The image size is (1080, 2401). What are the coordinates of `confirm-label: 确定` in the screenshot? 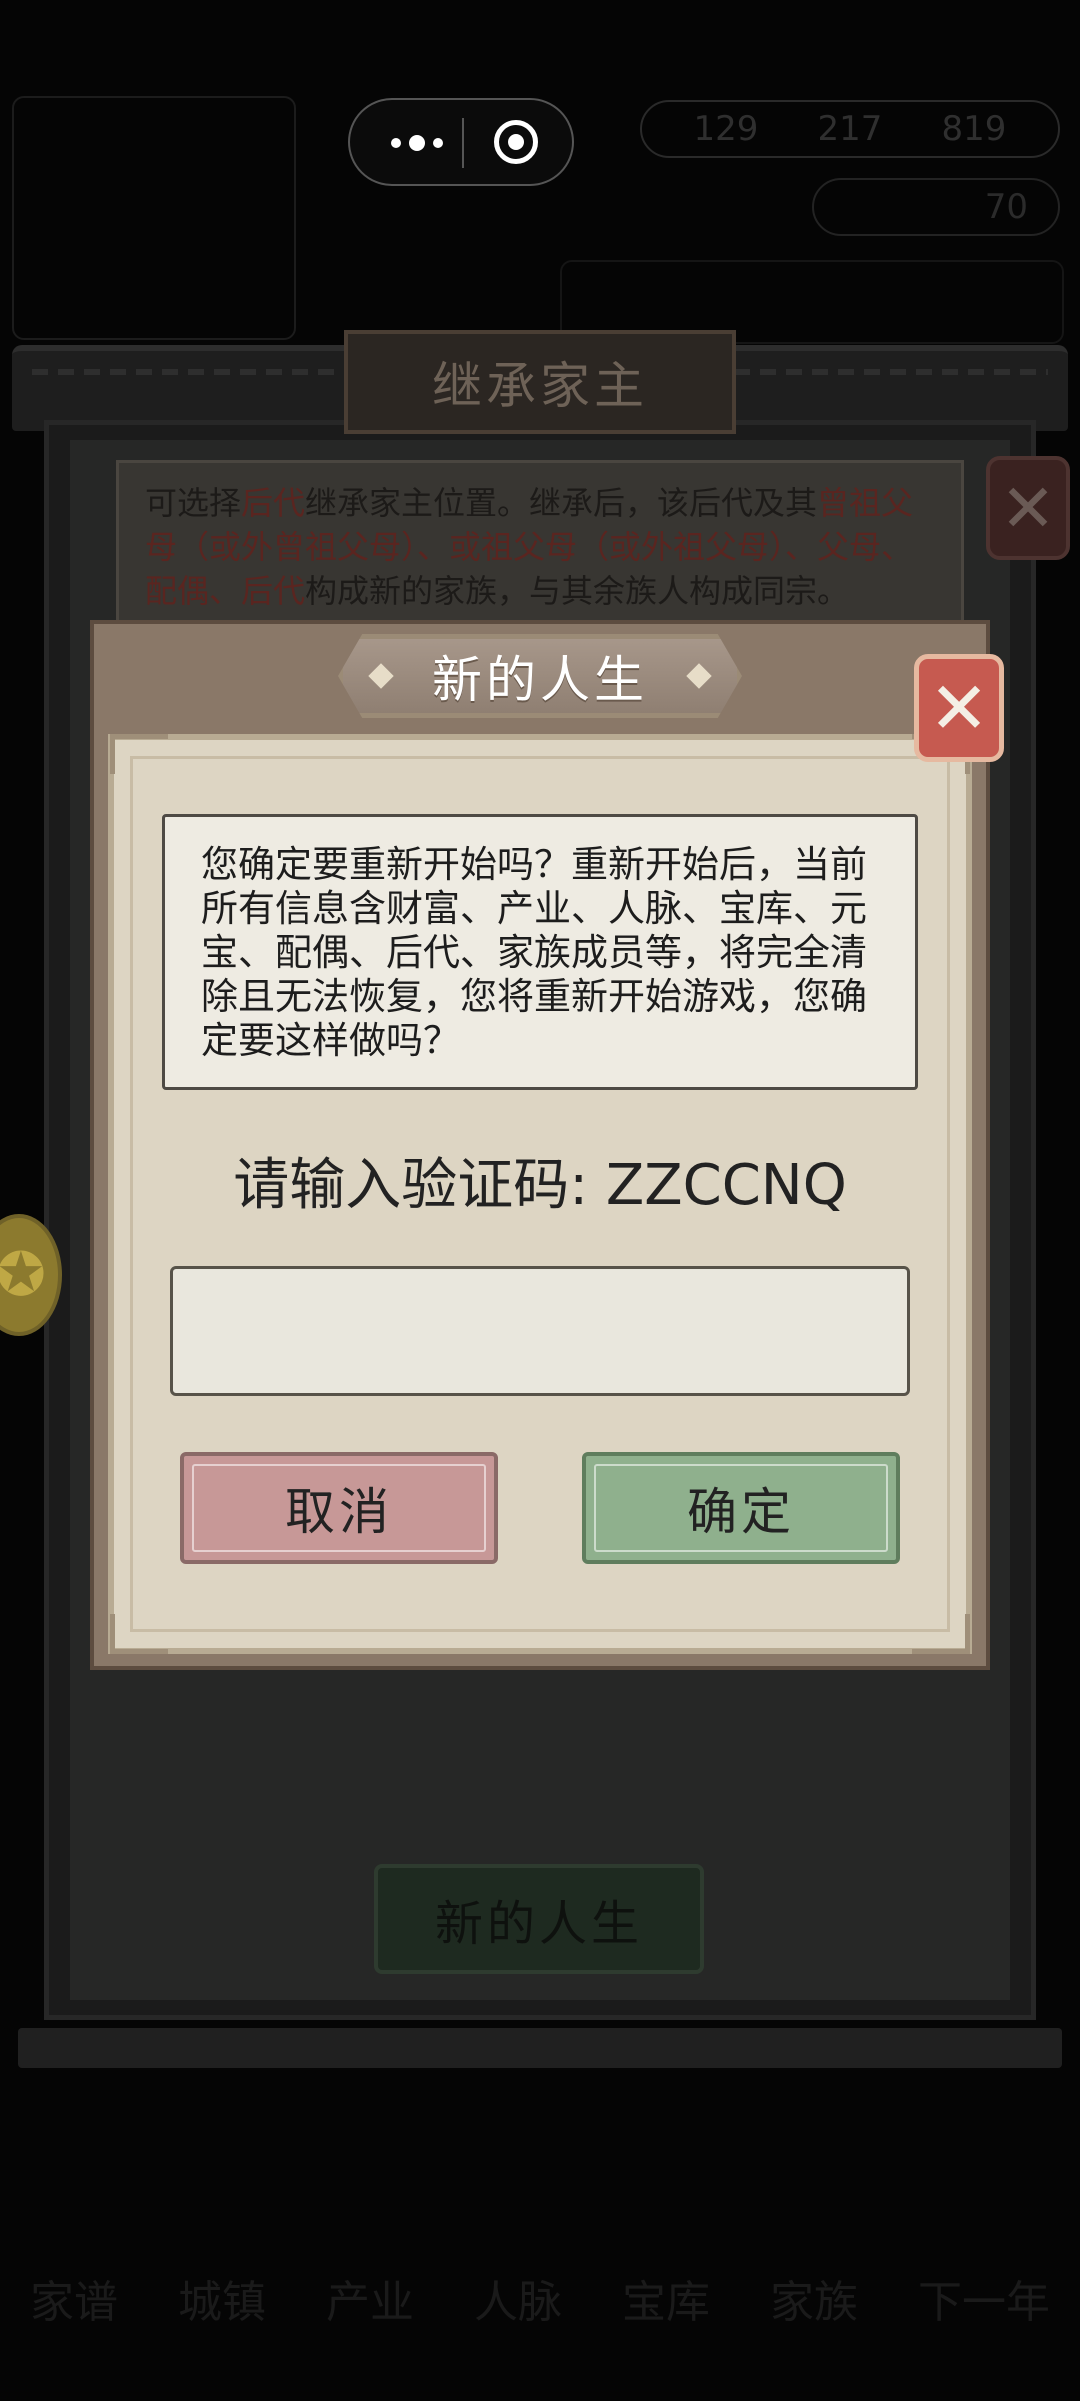 It's located at (741, 1512).